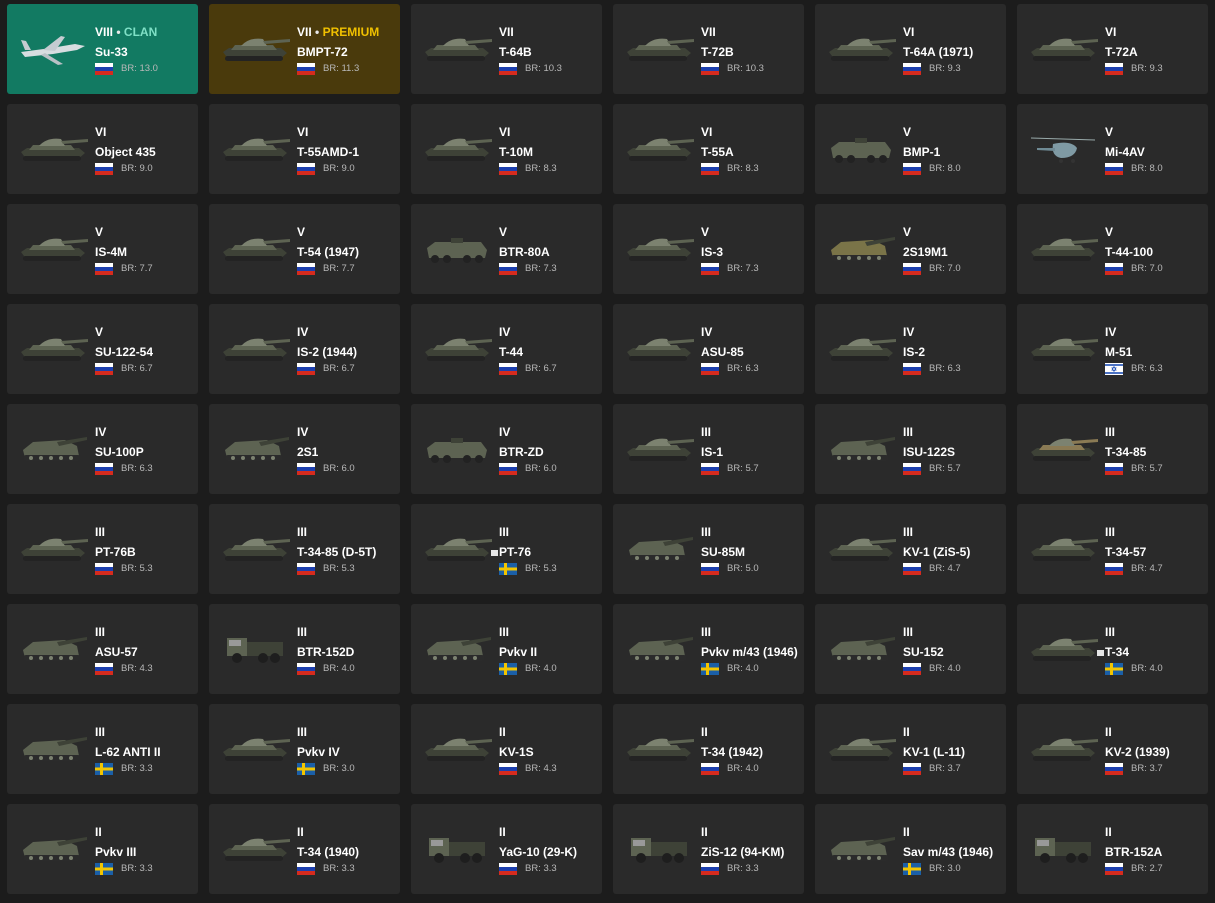  I want to click on vehicle-card-object-435: VI Object 435 BR: 9.0, so click(102, 149).